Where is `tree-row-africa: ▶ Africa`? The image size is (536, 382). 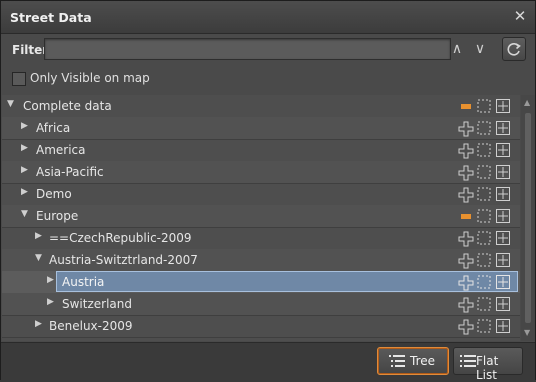
tree-row-africa: ▶ Africa is located at coordinates (261, 128).